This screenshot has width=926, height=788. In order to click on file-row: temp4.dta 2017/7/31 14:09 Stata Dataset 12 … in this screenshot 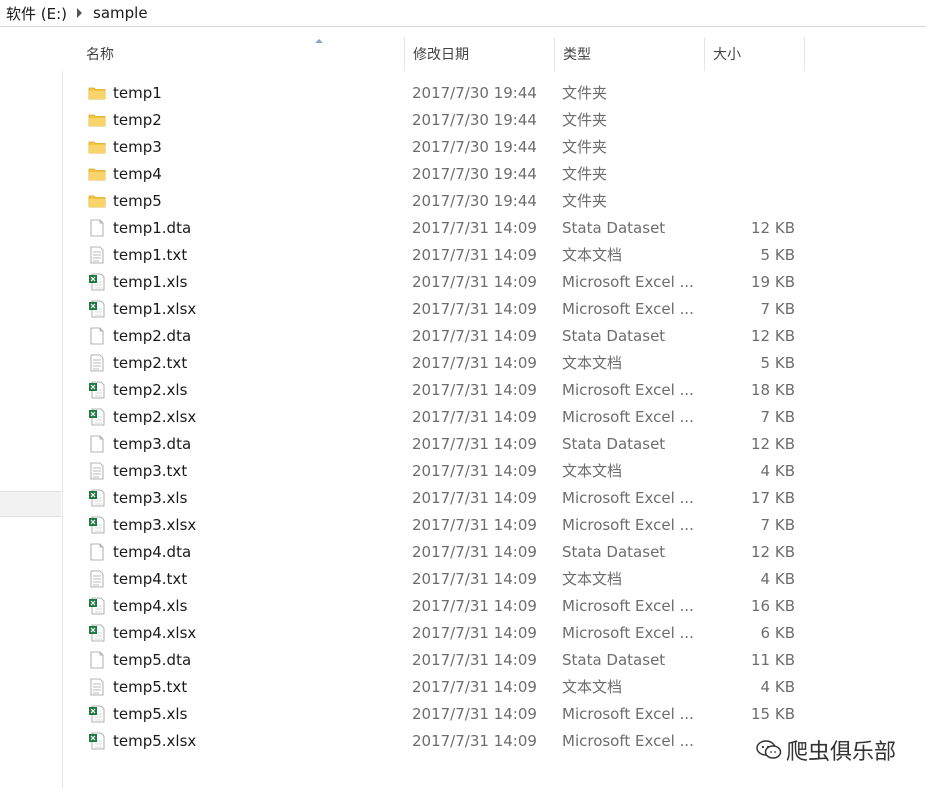, I will do `click(494, 552)`.